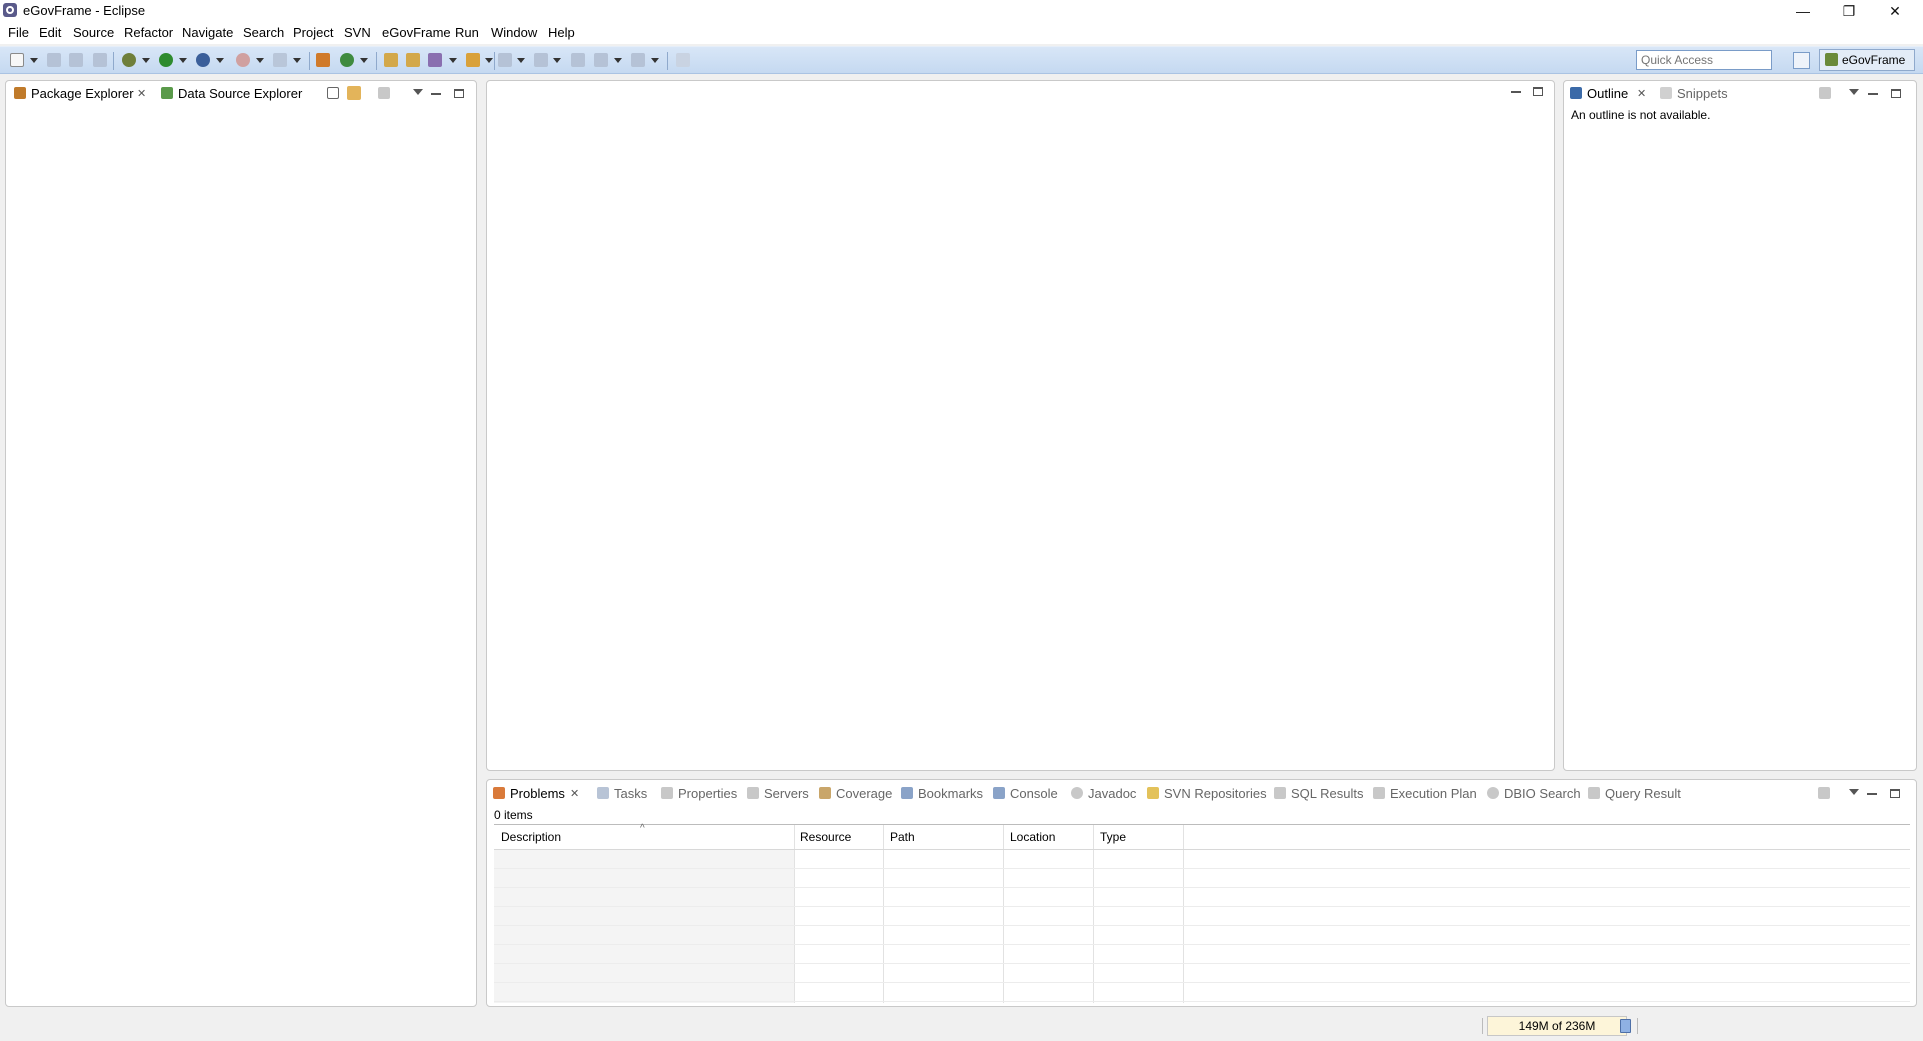  I want to click on menu-file: File, so click(18, 32).